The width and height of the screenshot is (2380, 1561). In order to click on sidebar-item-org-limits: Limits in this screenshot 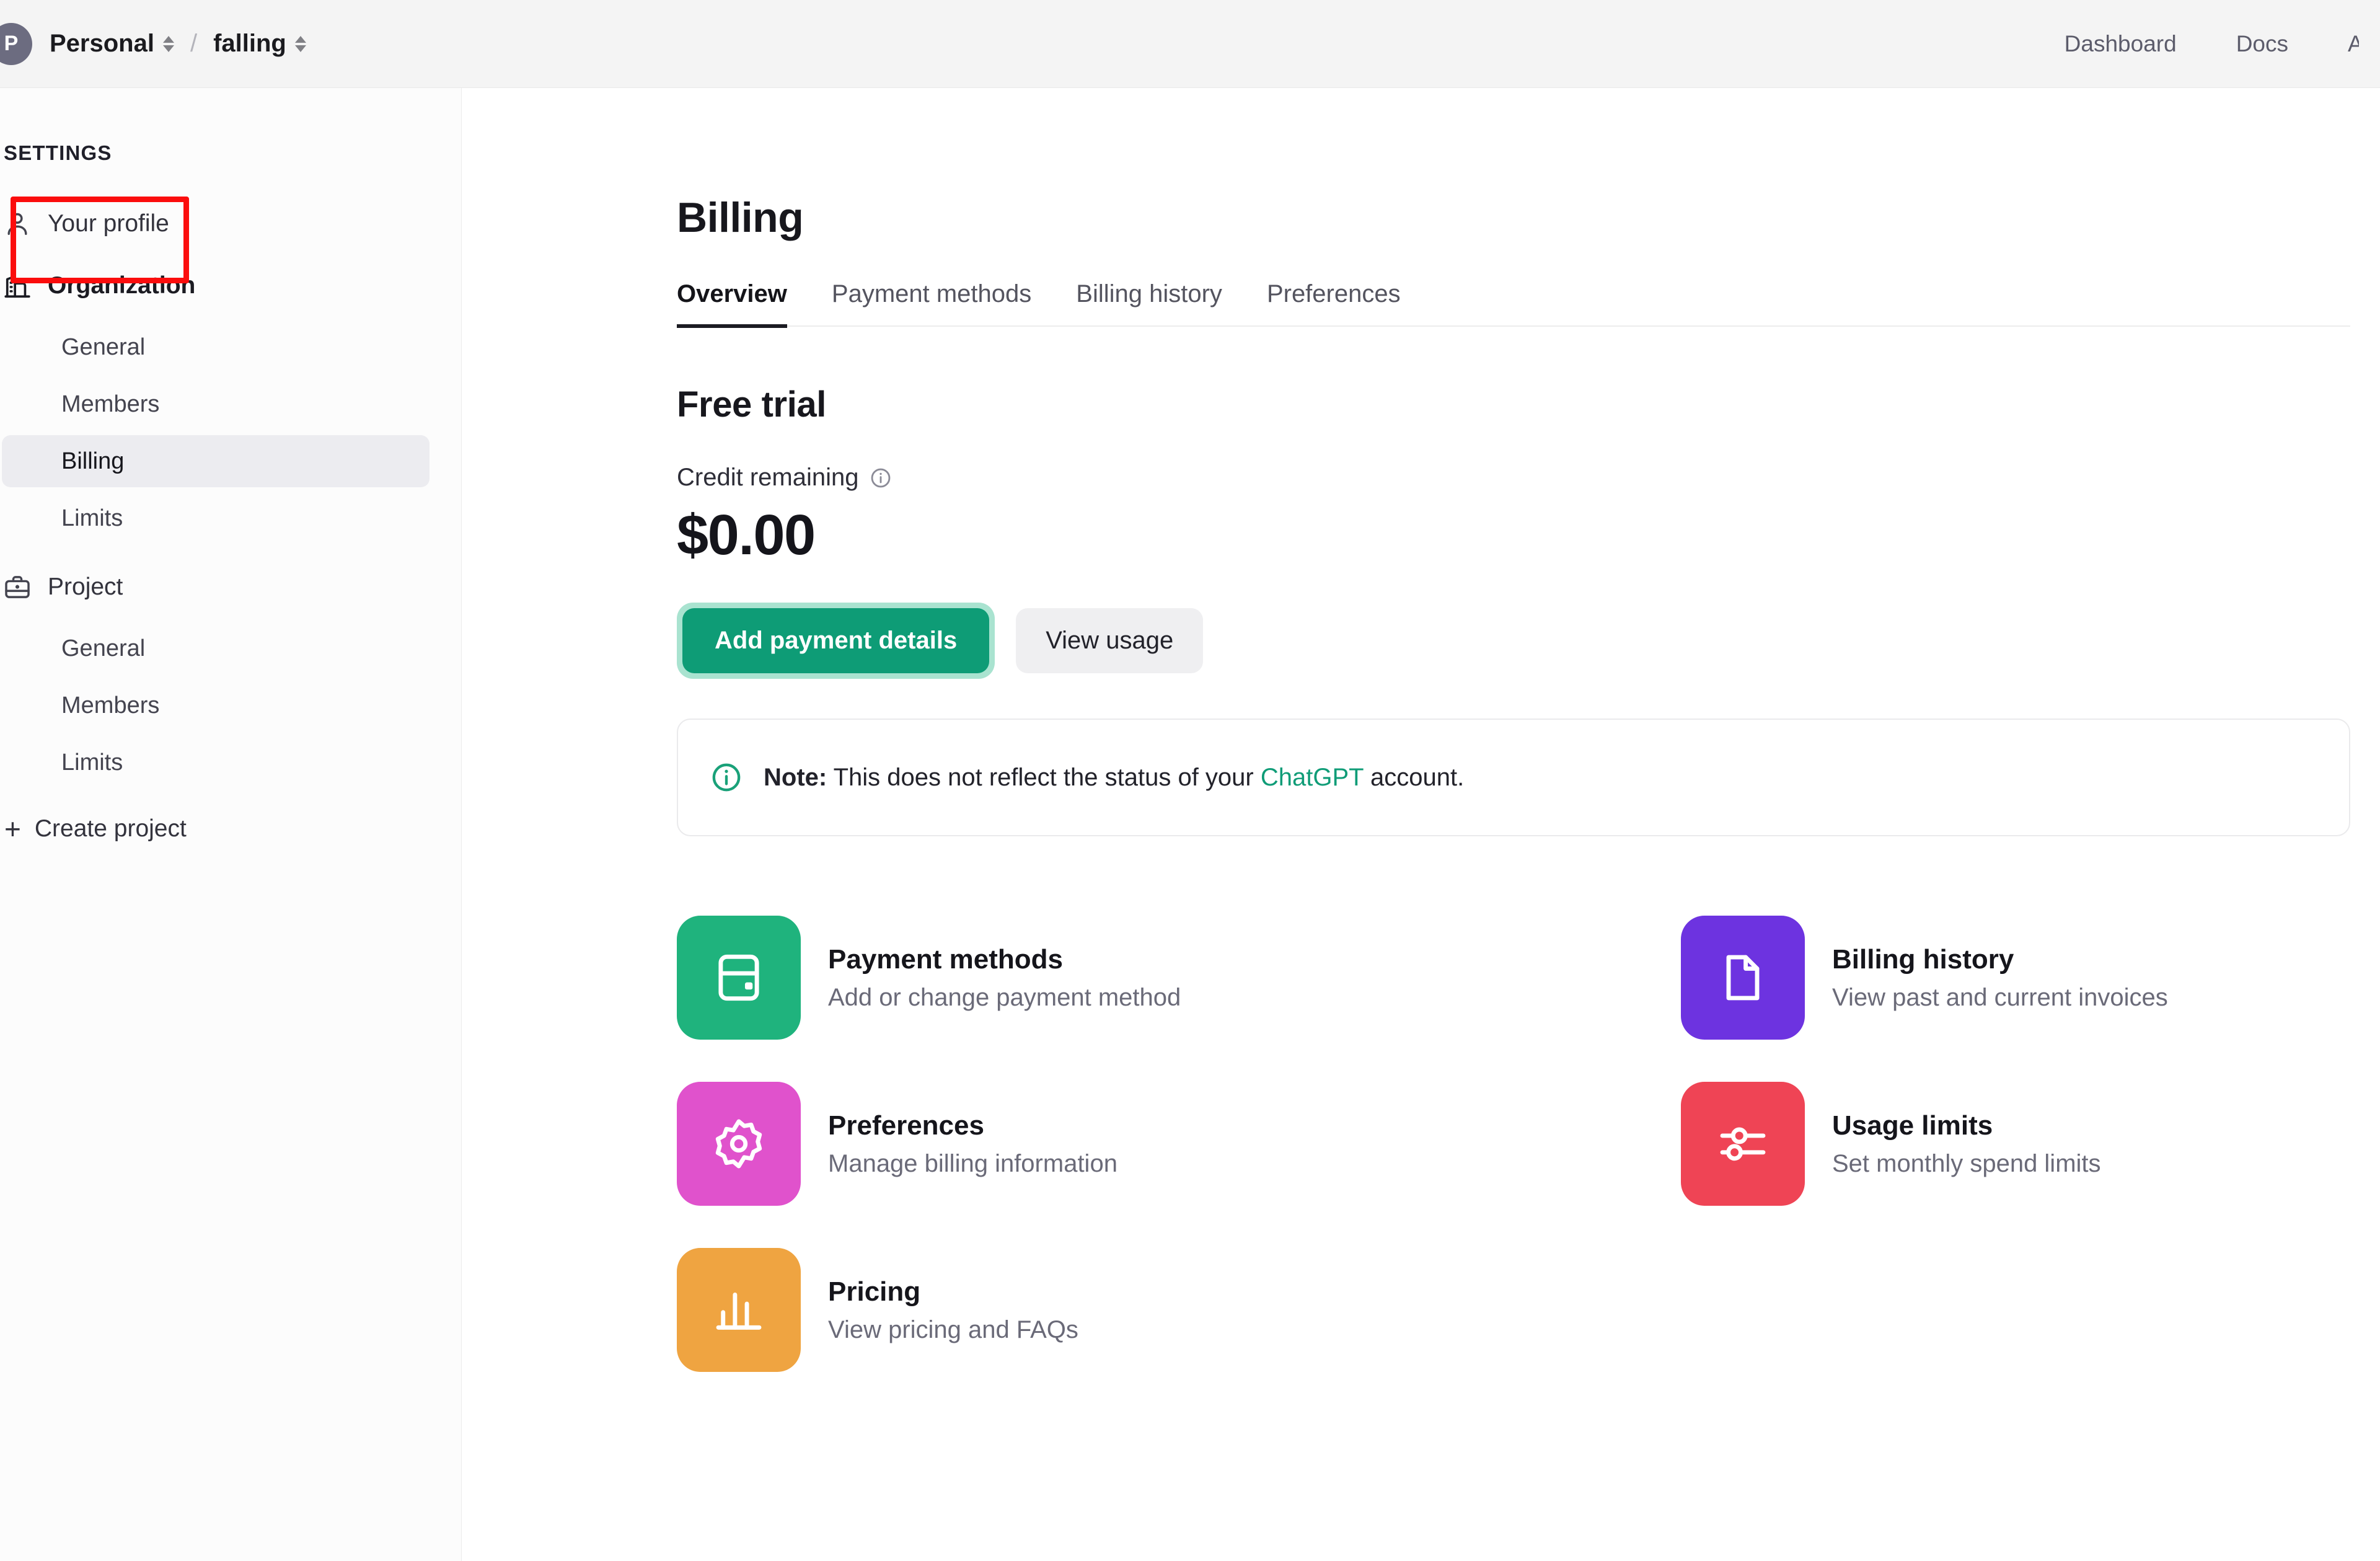, I will do `click(216, 518)`.